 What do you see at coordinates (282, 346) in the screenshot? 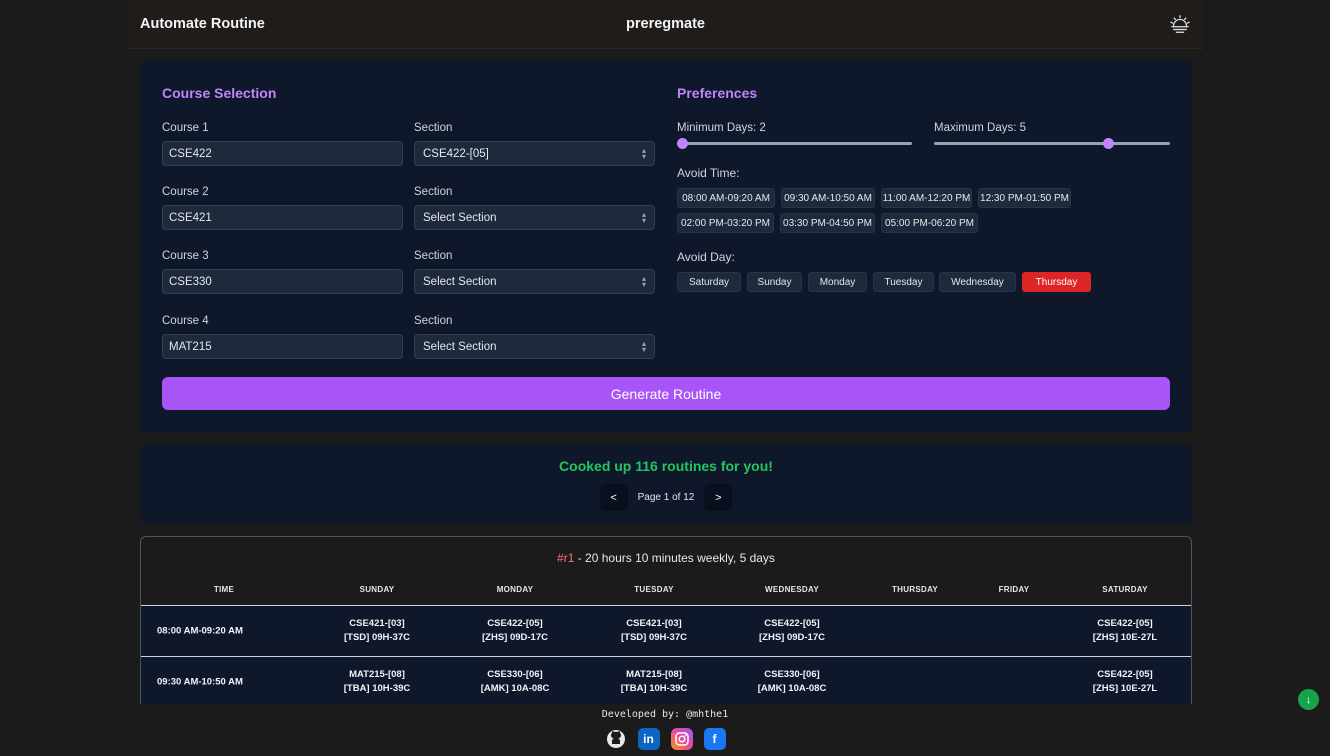
I see `course-4-input: MAT215` at bounding box center [282, 346].